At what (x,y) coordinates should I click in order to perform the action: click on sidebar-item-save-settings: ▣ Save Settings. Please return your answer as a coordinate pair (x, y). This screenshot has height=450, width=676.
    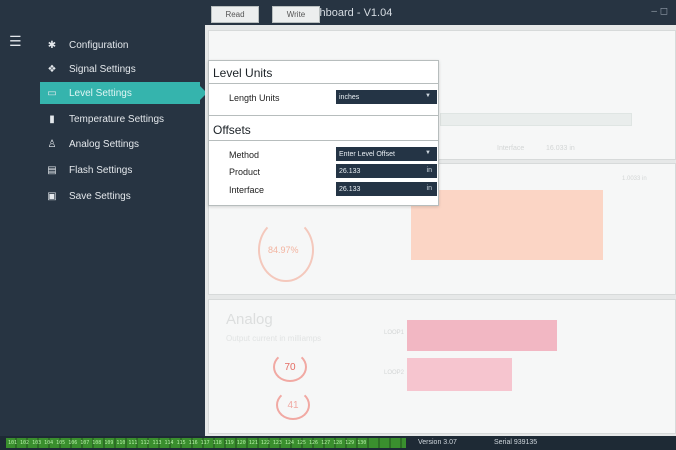
    Looking at the image, I should click on (125, 196).